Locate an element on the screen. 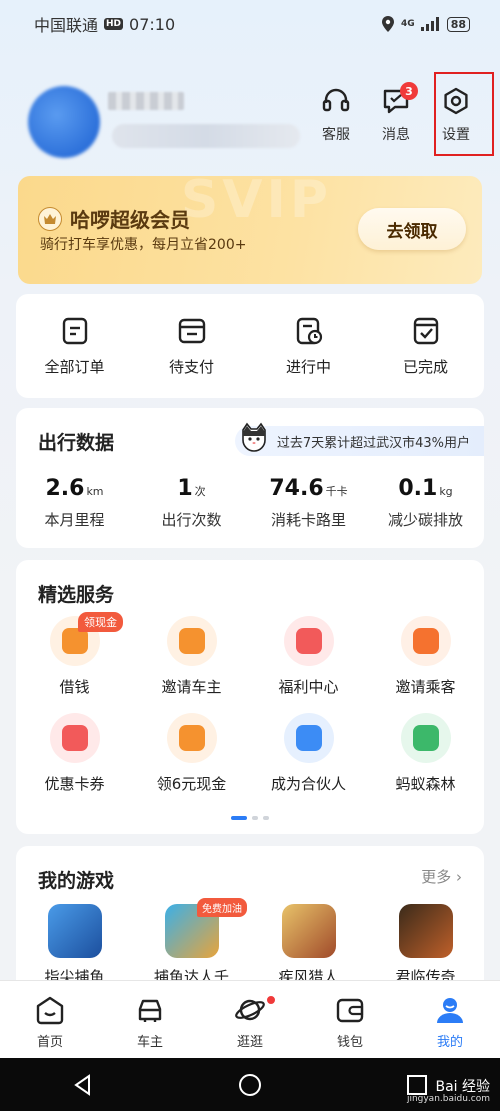 The height and width of the screenshot is (1111, 500). crown-icon is located at coordinates (50, 218).